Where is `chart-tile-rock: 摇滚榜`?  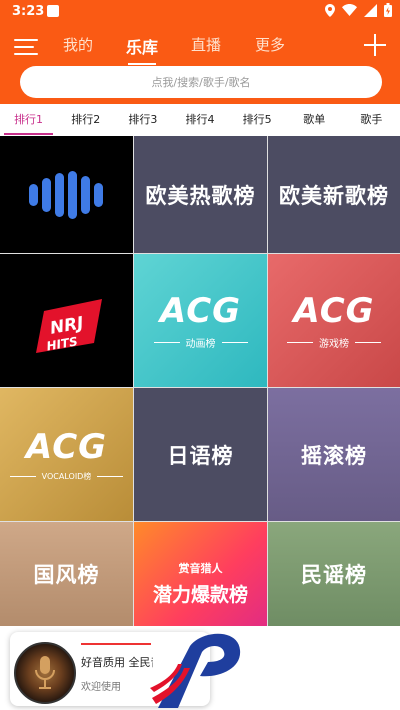 chart-tile-rock: 摇滚榜 is located at coordinates (334, 454).